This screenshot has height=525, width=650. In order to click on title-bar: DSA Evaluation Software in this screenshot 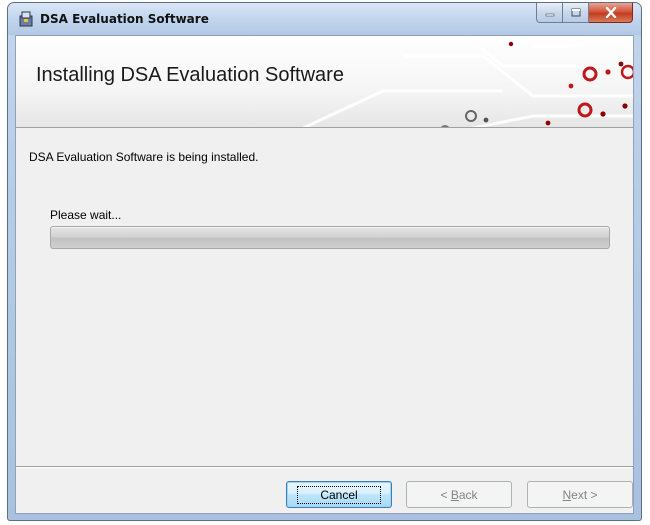, I will do `click(324, 19)`.